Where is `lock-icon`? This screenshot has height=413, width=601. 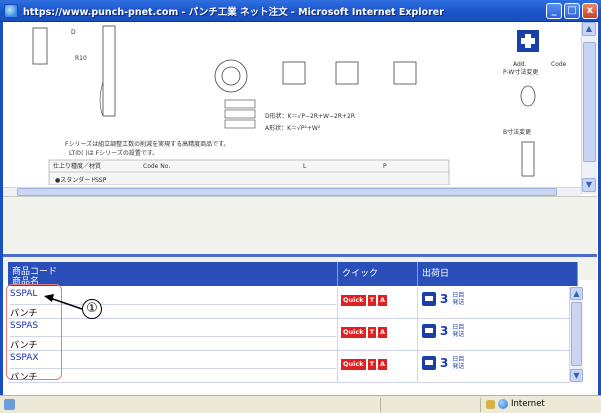
lock-icon is located at coordinates (490, 404).